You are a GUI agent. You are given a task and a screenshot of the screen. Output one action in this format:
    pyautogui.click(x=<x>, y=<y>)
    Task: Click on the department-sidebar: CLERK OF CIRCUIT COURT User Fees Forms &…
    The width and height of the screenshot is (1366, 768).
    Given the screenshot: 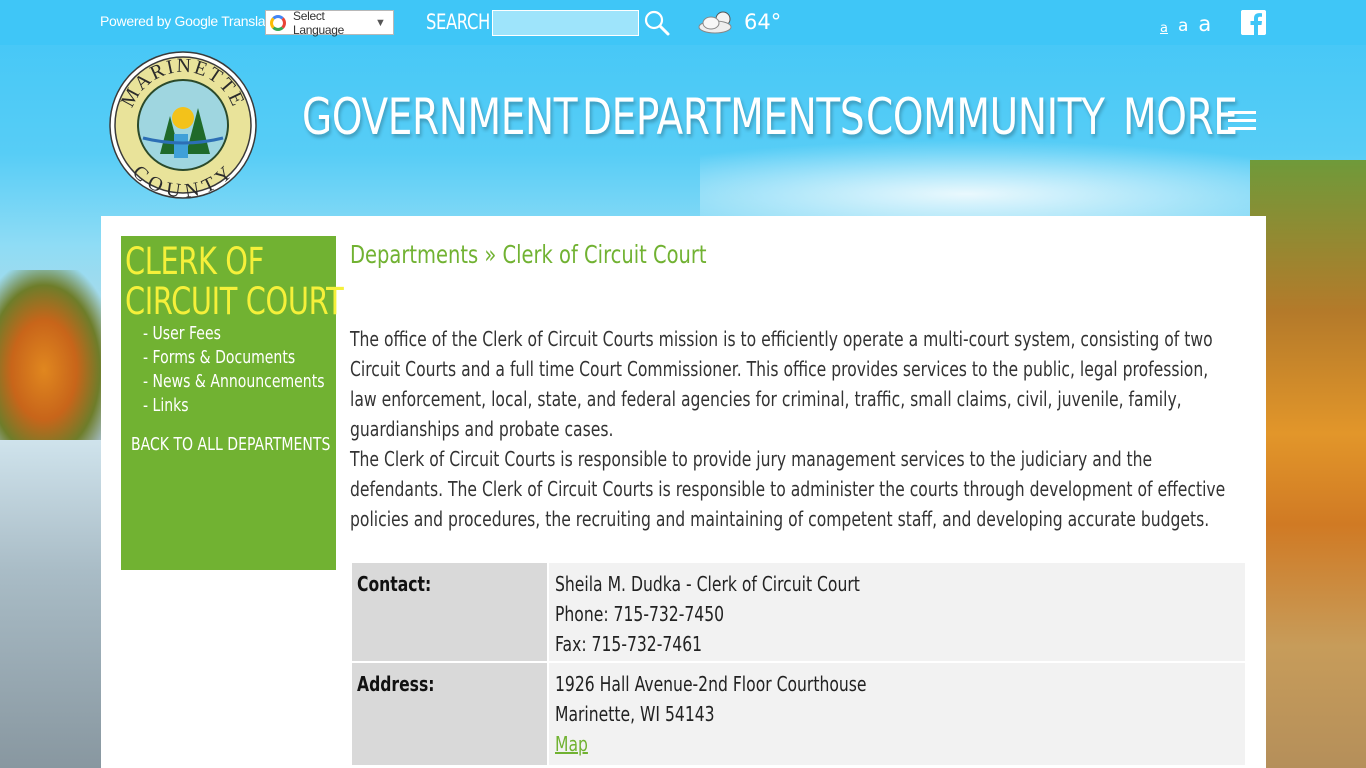 What is the action you would take?
    pyautogui.click(x=232, y=403)
    